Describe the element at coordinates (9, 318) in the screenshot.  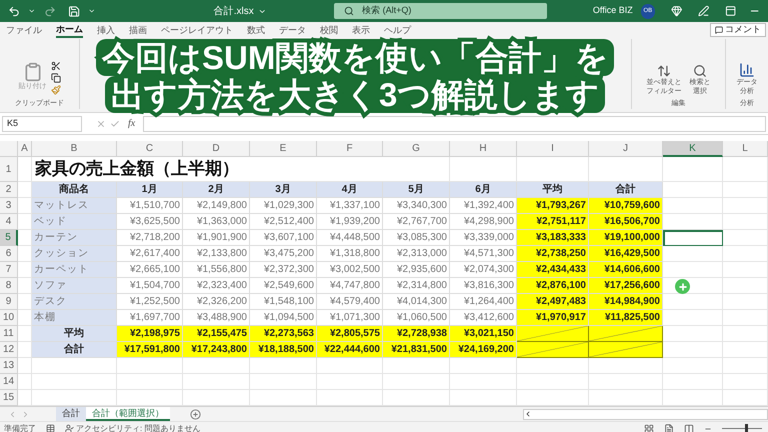
I see `row-number: 10` at that location.